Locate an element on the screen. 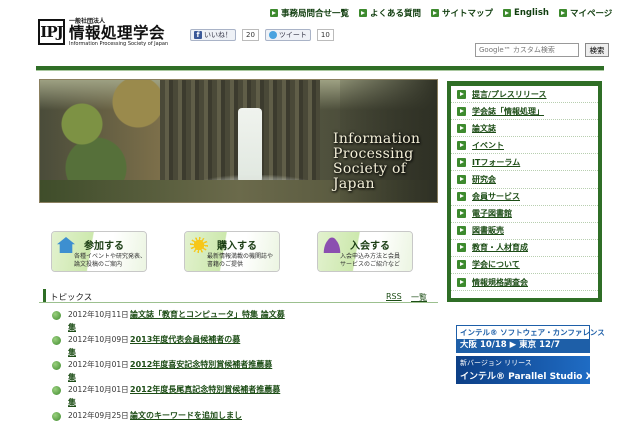 Image resolution: width=640 pixels, height=426 pixels. logo-title: 情報処理学会 is located at coordinates (117, 33).